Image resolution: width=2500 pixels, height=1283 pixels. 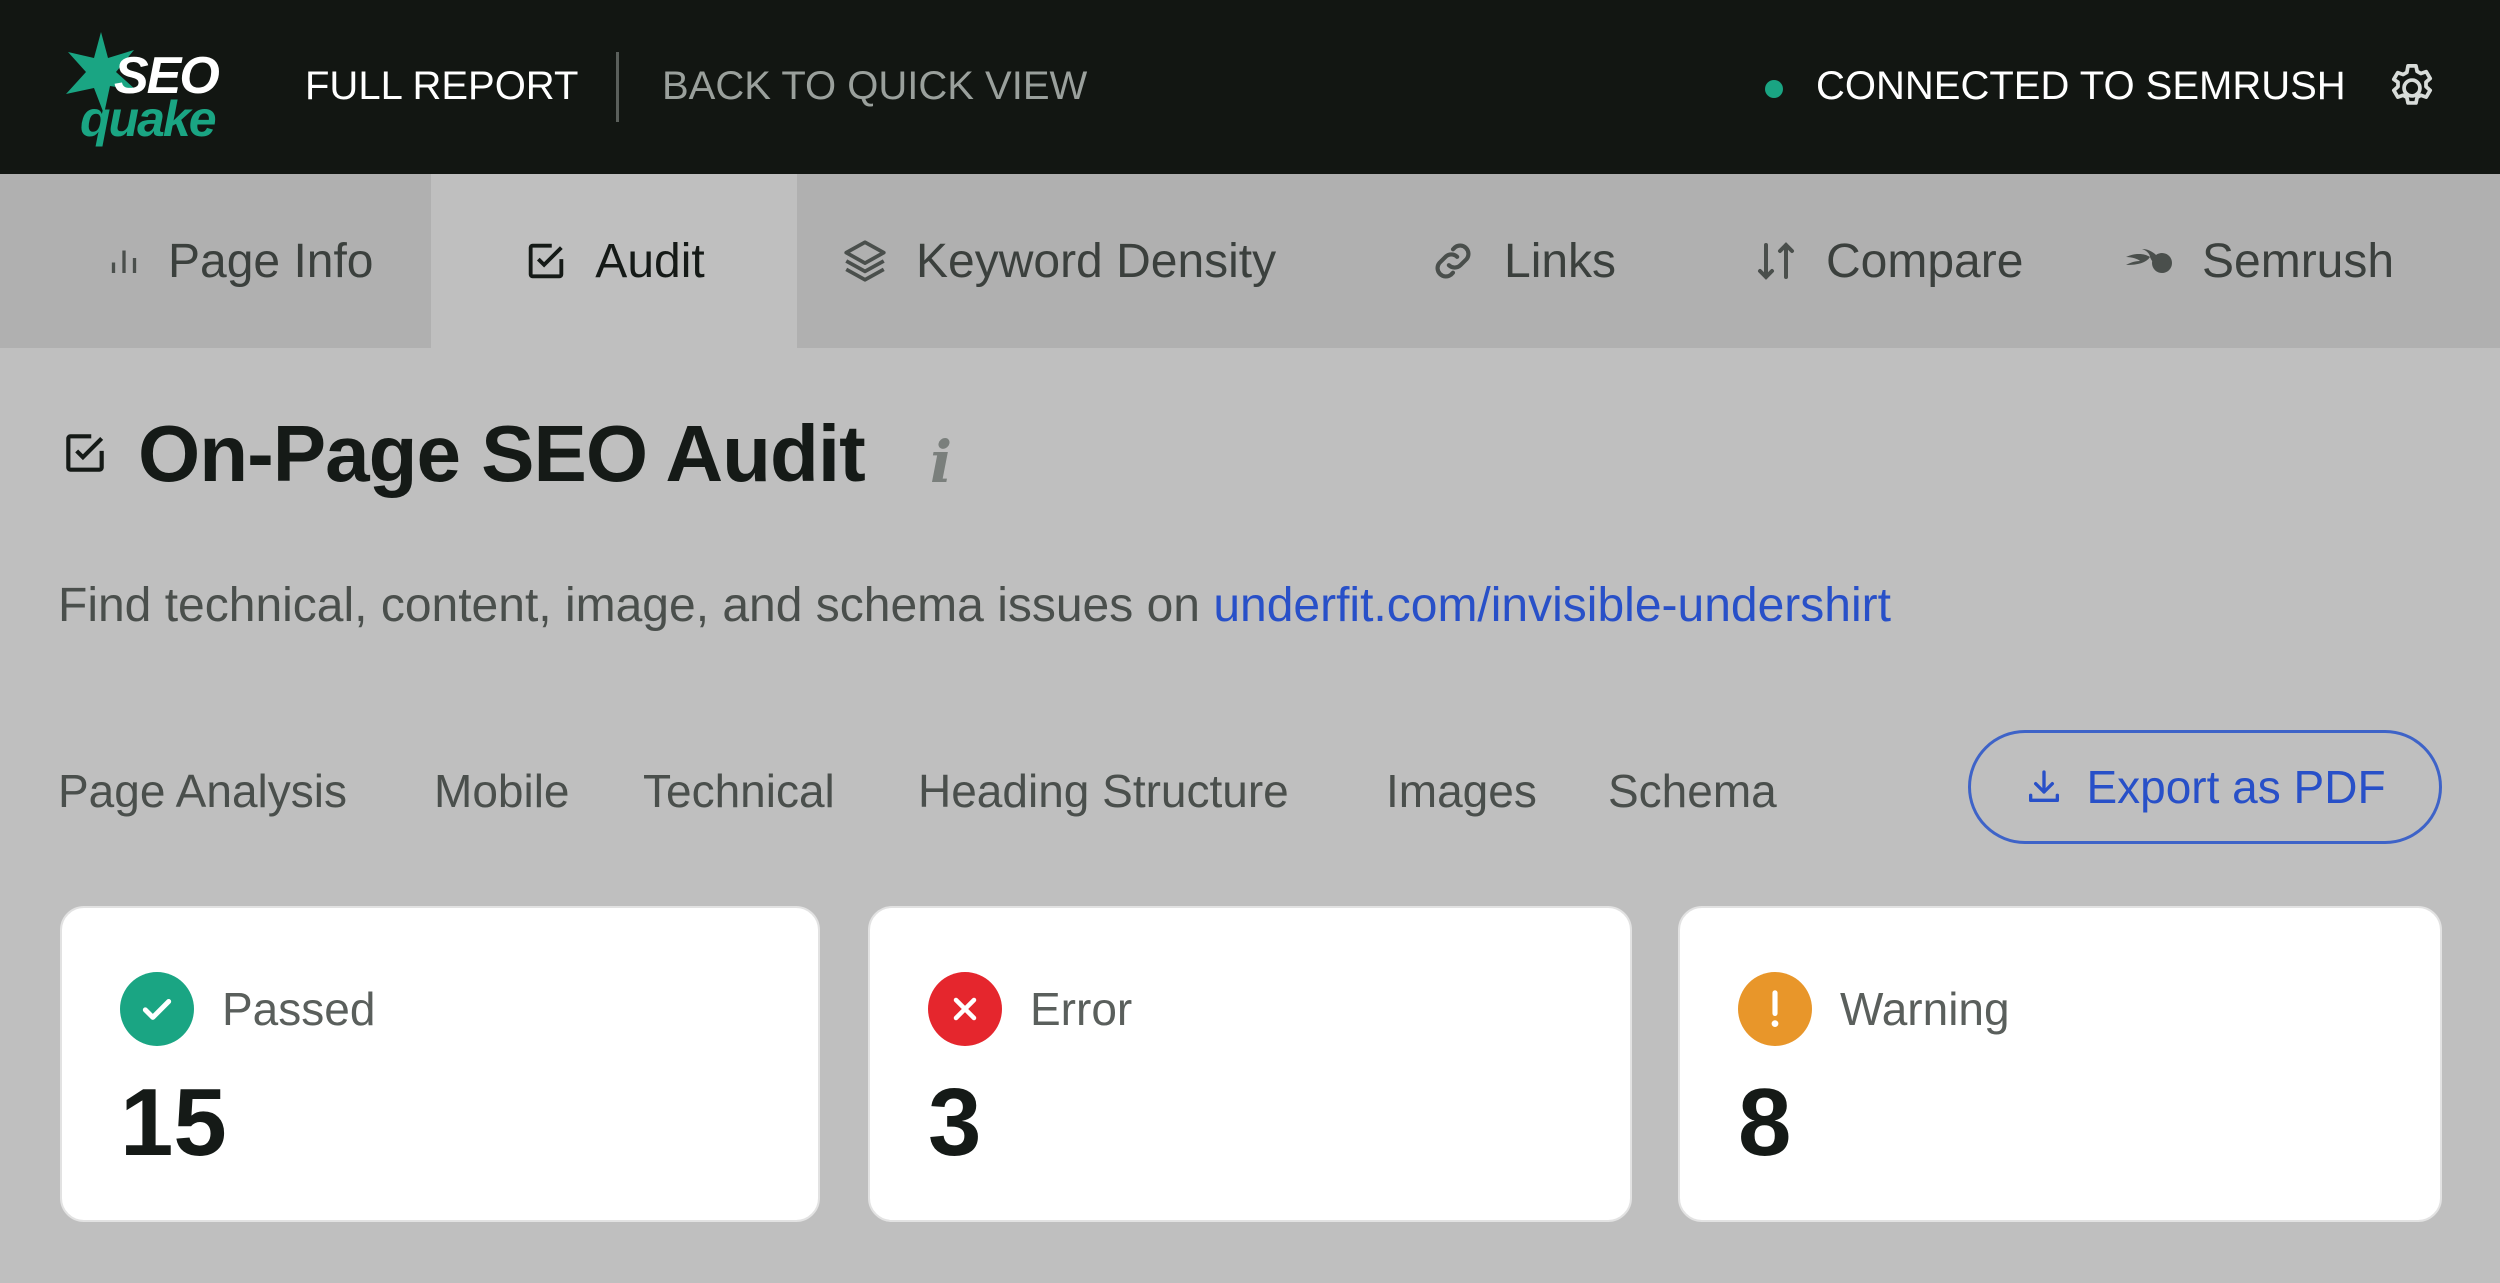 What do you see at coordinates (1925, 261) in the screenshot?
I see `tab-label: Compare` at bounding box center [1925, 261].